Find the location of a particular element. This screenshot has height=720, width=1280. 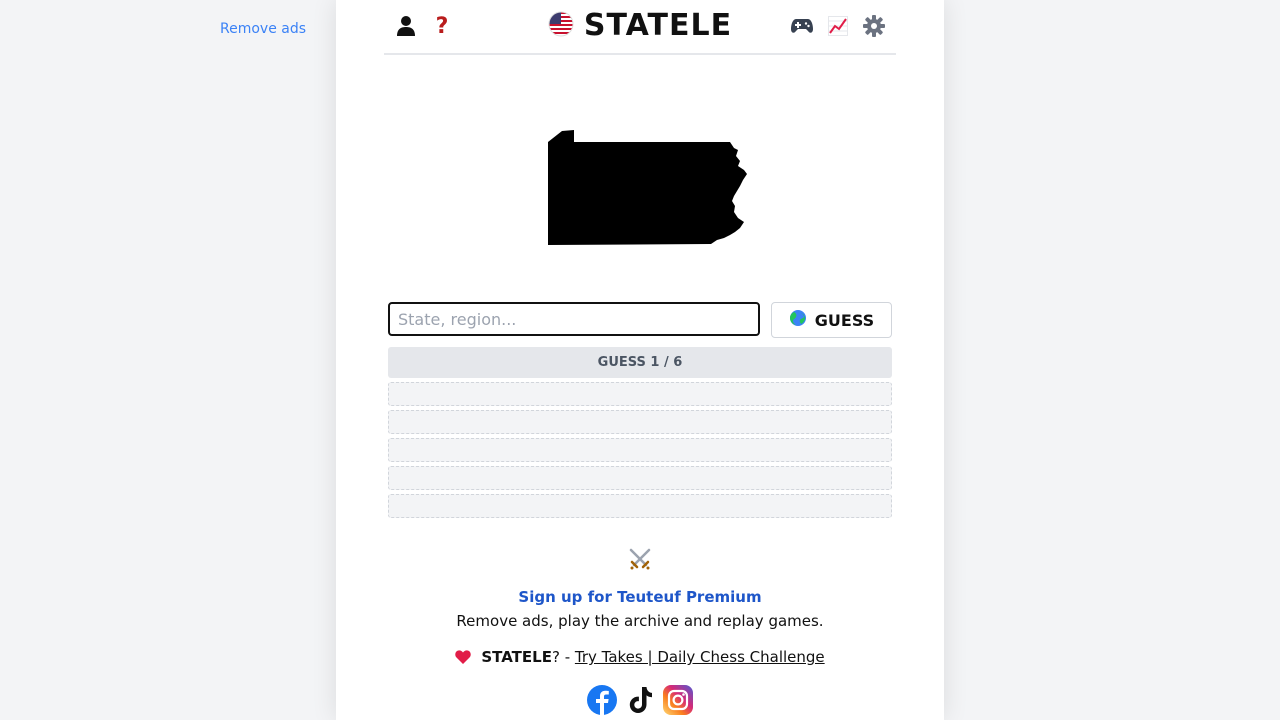

facebook-icon is located at coordinates (602, 700).